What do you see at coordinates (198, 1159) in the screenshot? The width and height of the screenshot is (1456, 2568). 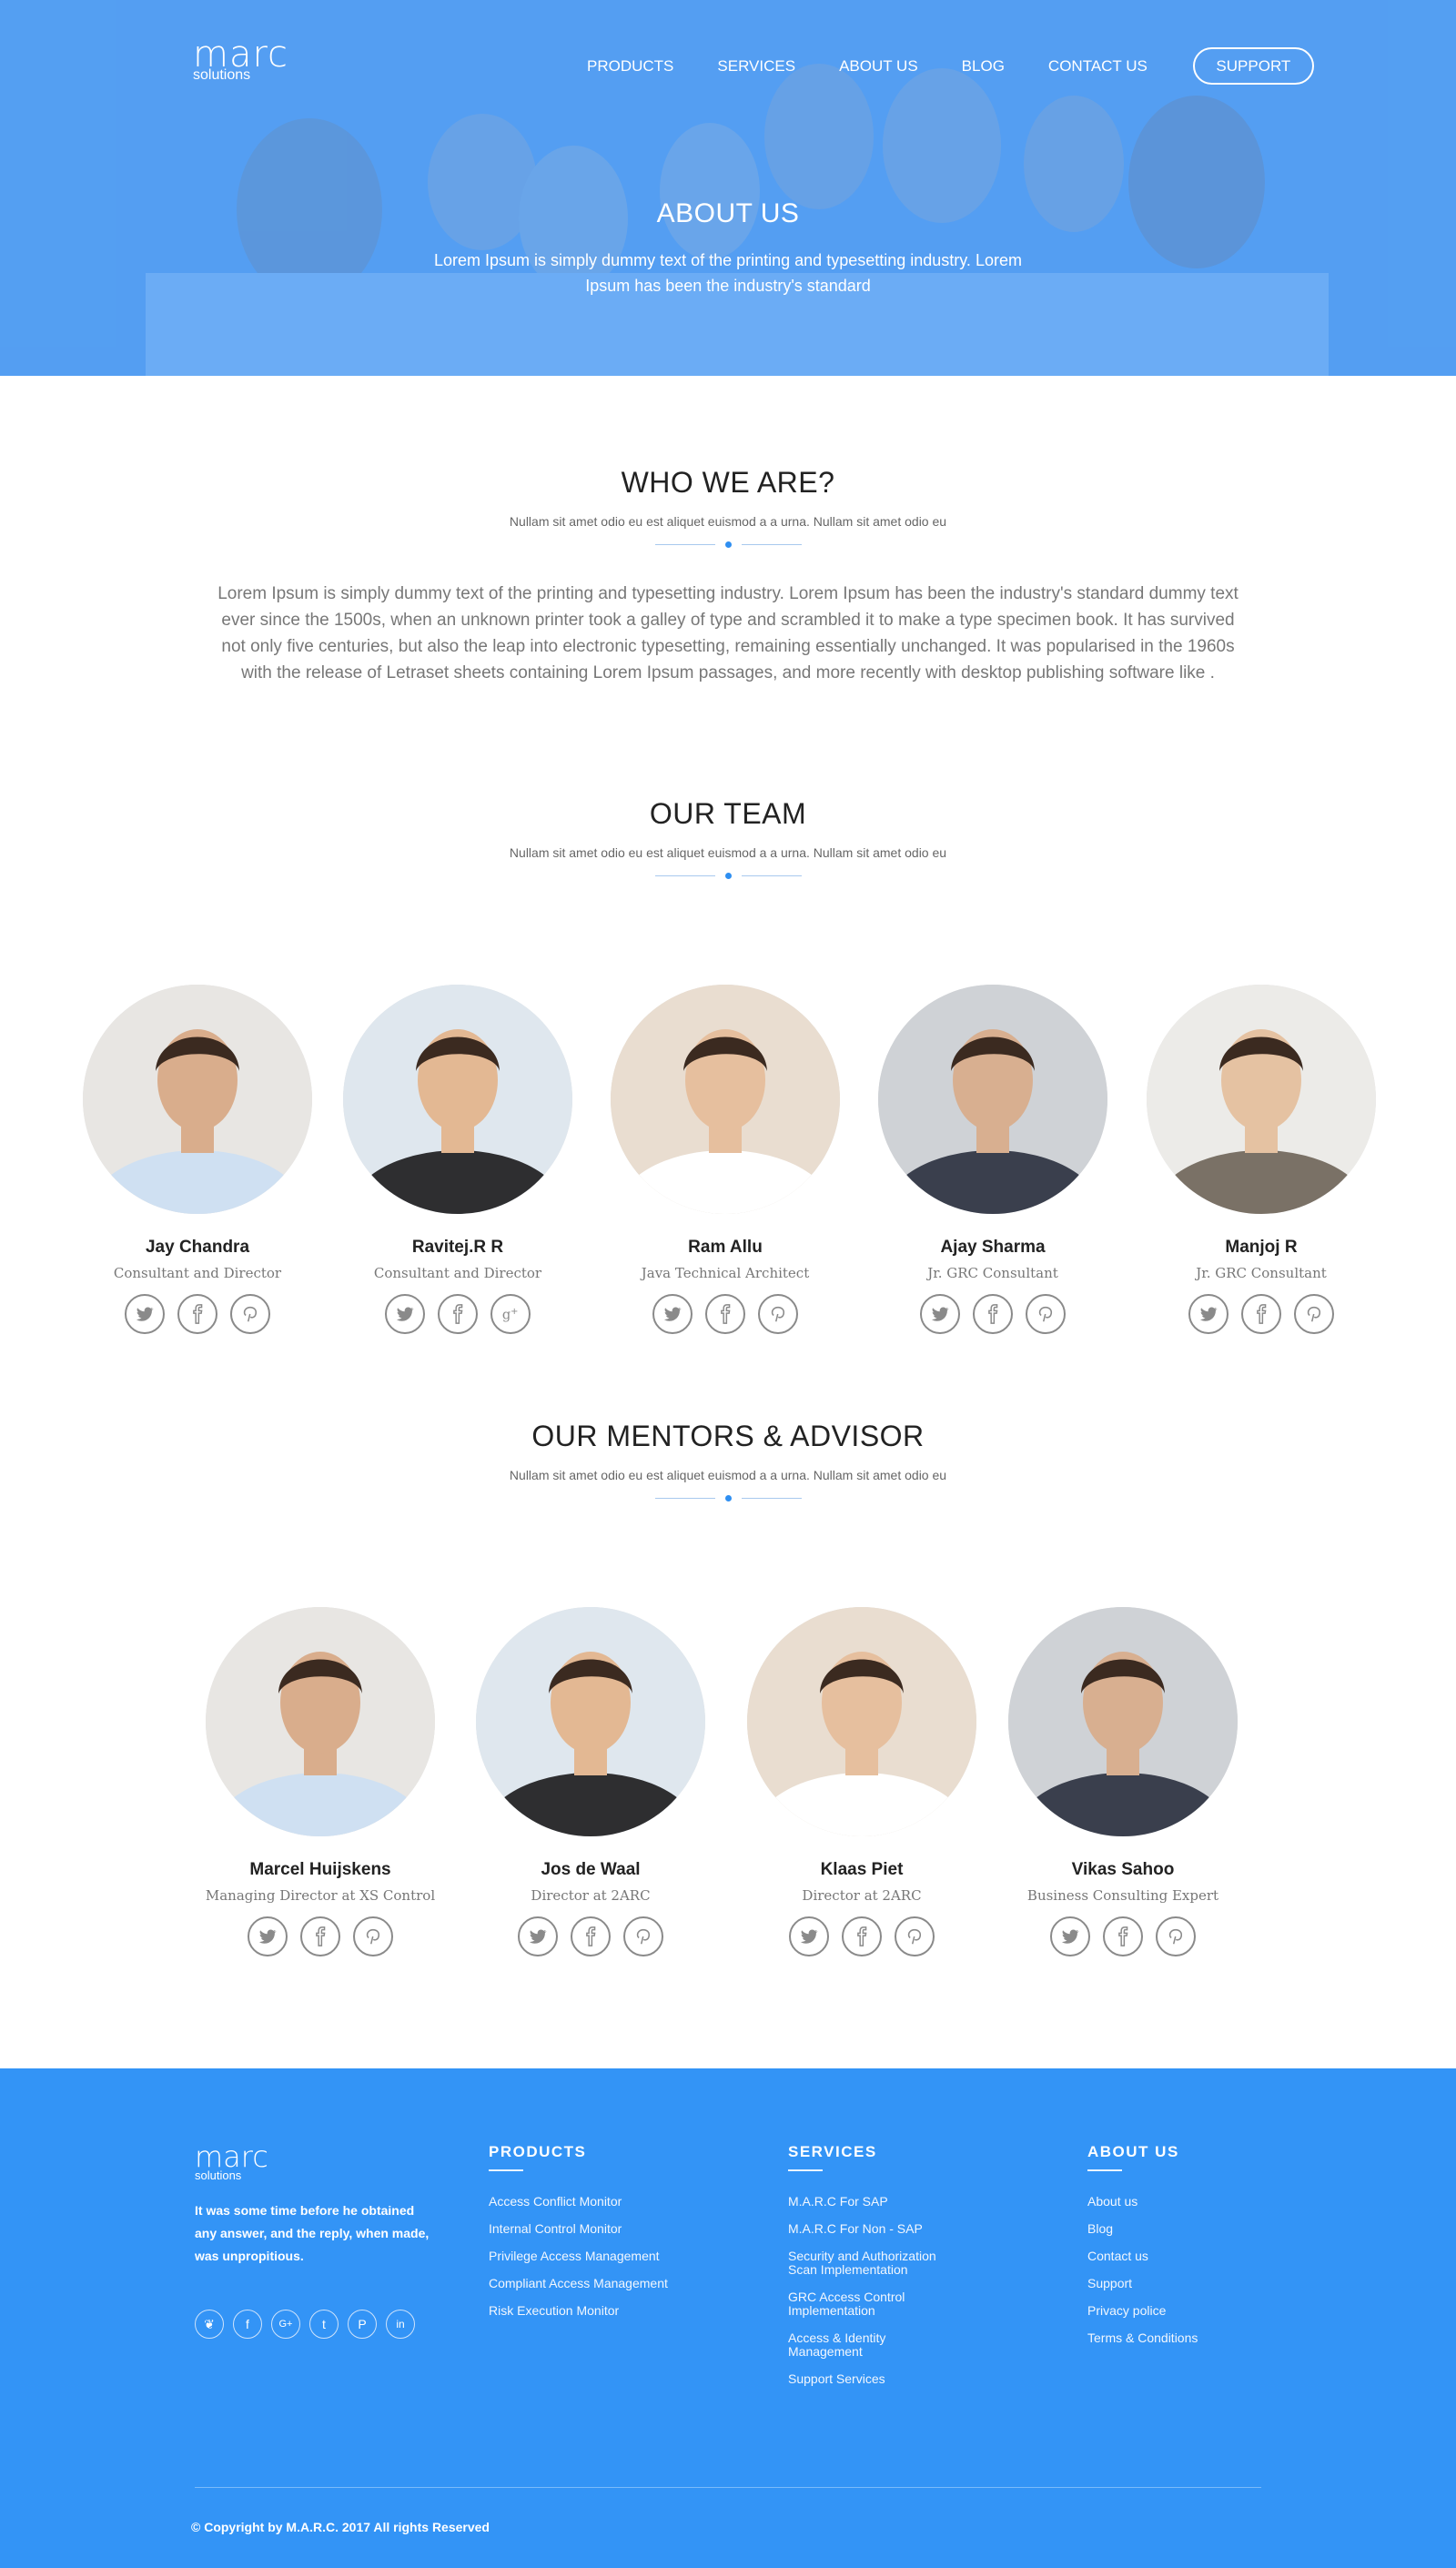 I see `team-member-card: Jay Chandra Consultant and Director` at bounding box center [198, 1159].